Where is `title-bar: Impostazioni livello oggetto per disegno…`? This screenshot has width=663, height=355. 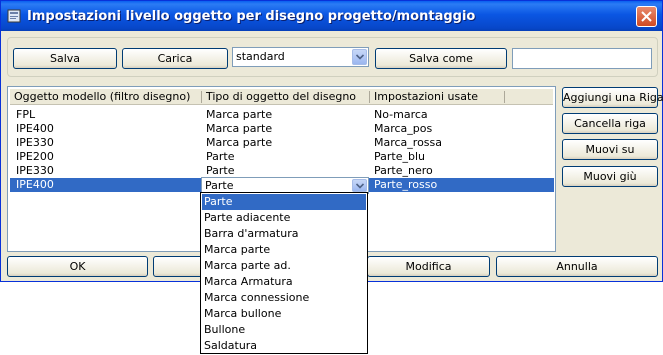 title-bar: Impostazioni livello oggetto per disegno… is located at coordinates (331, 16).